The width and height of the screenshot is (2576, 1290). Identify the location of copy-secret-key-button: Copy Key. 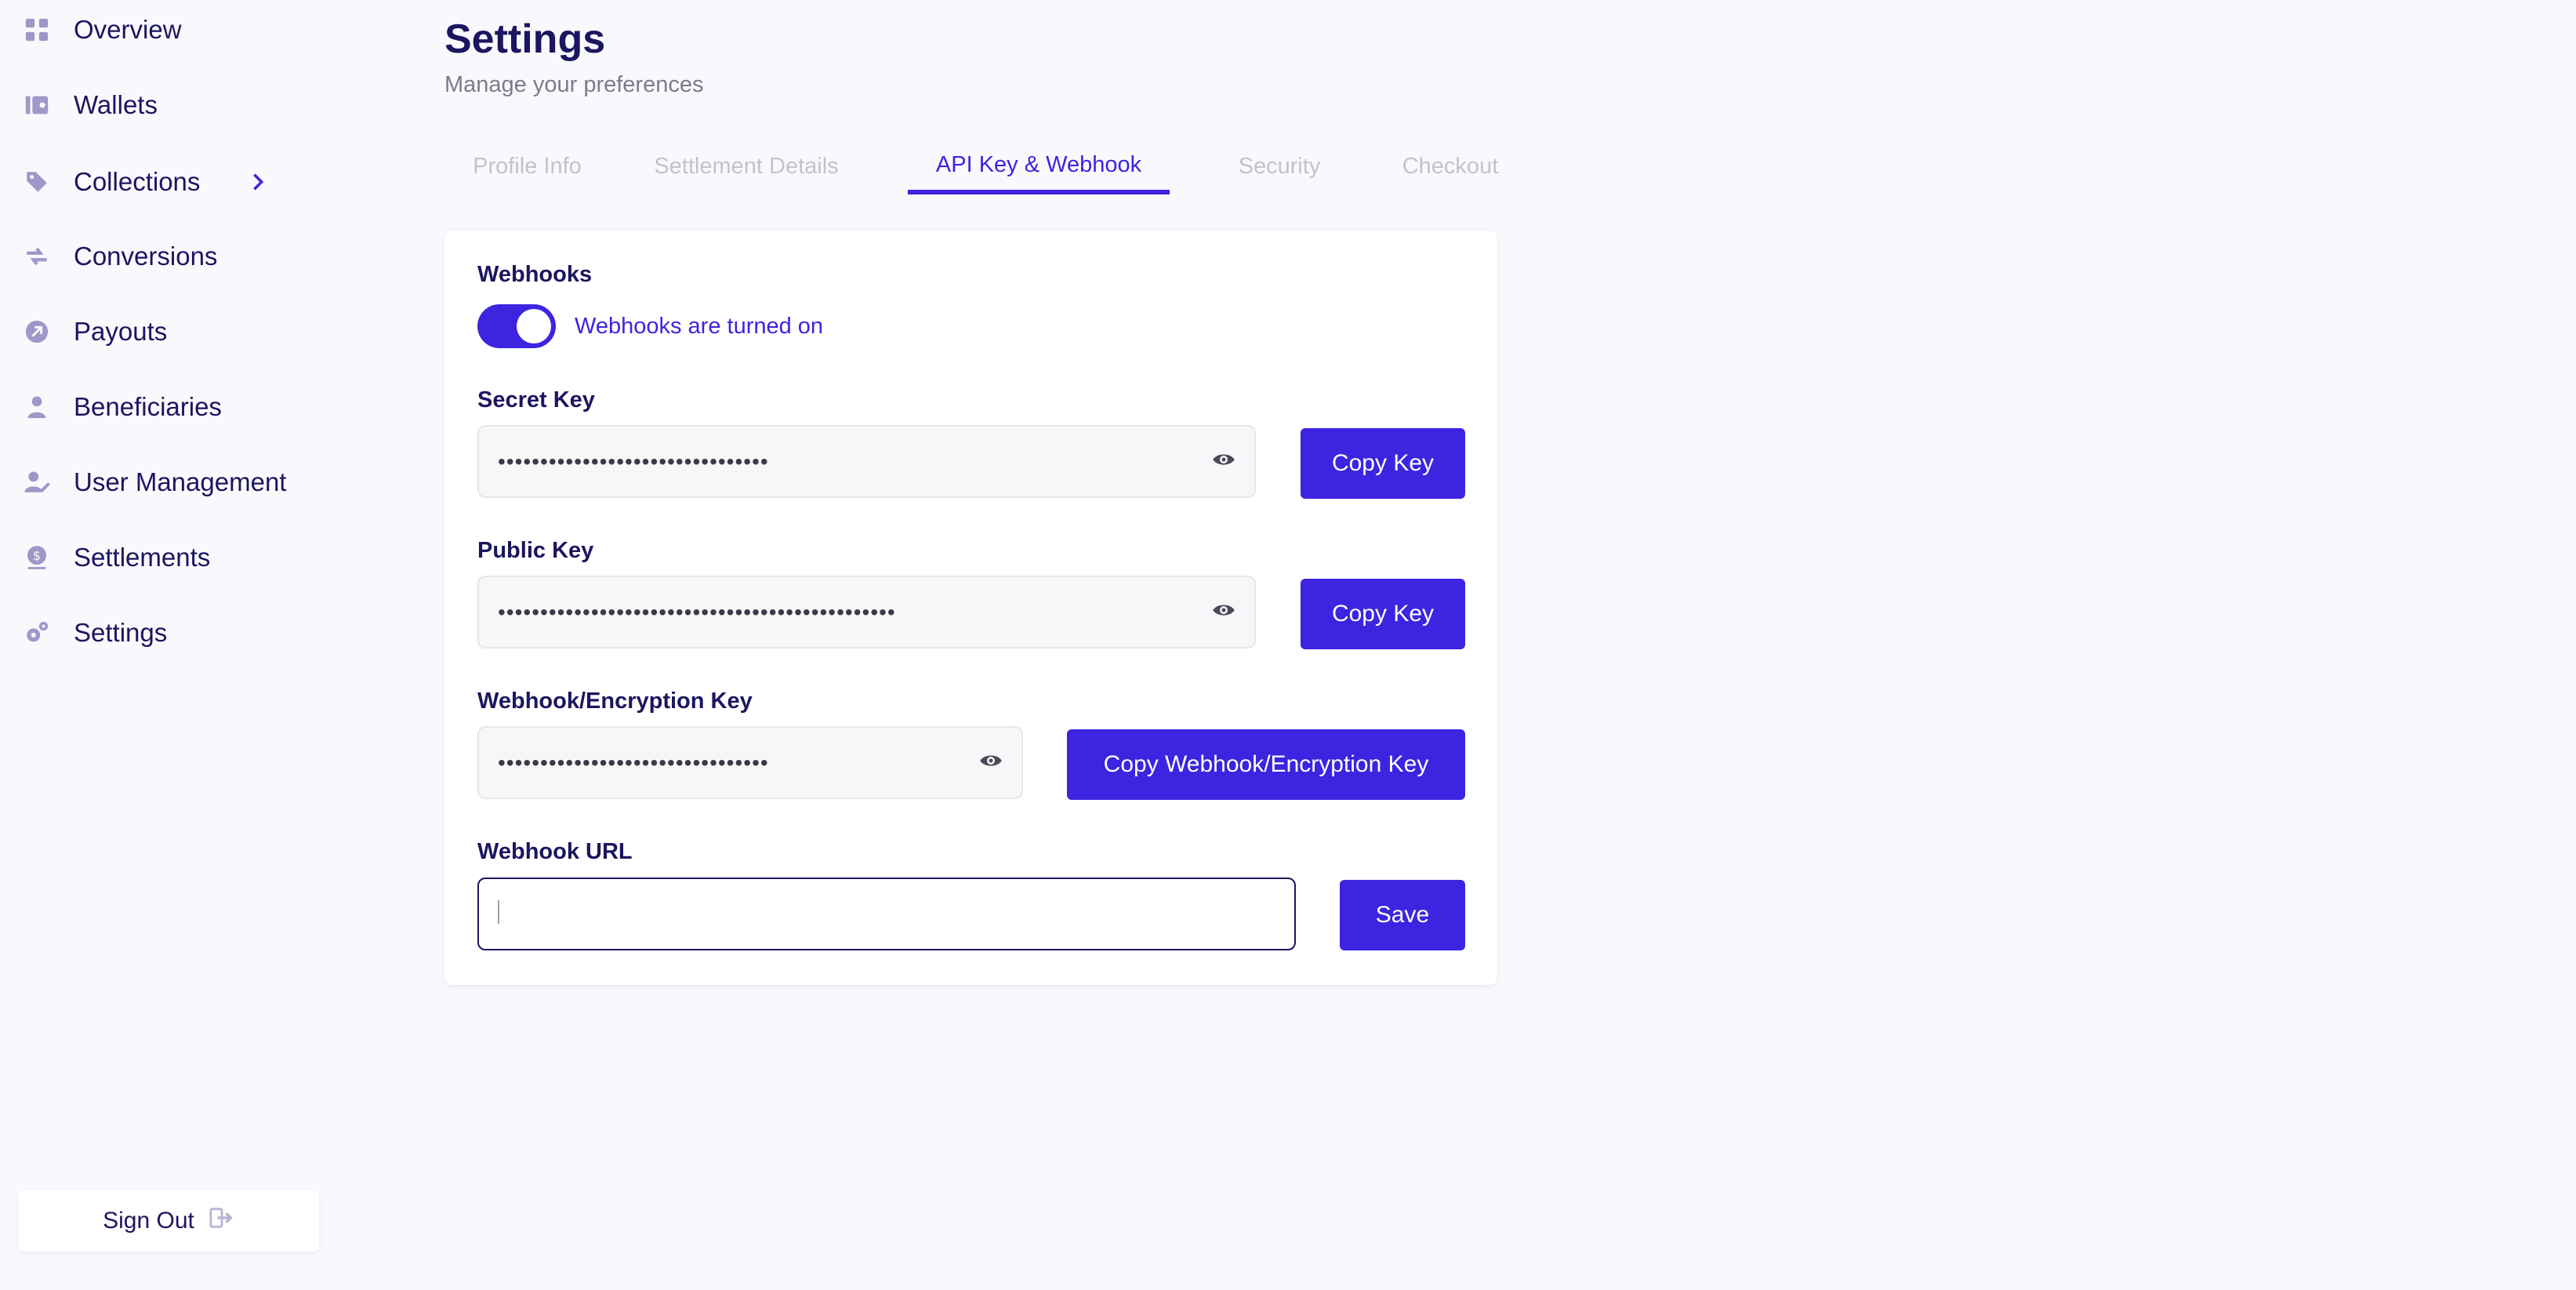
(1383, 464).